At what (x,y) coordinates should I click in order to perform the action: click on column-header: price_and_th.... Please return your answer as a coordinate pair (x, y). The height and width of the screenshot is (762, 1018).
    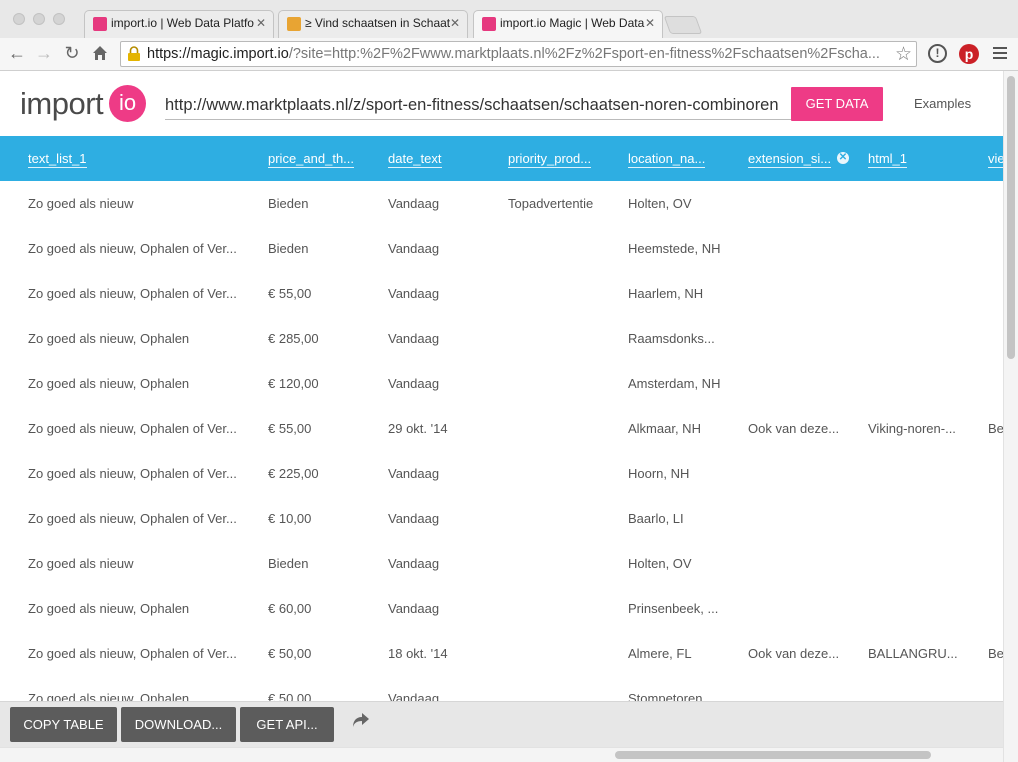
    Looking at the image, I should click on (311, 159).